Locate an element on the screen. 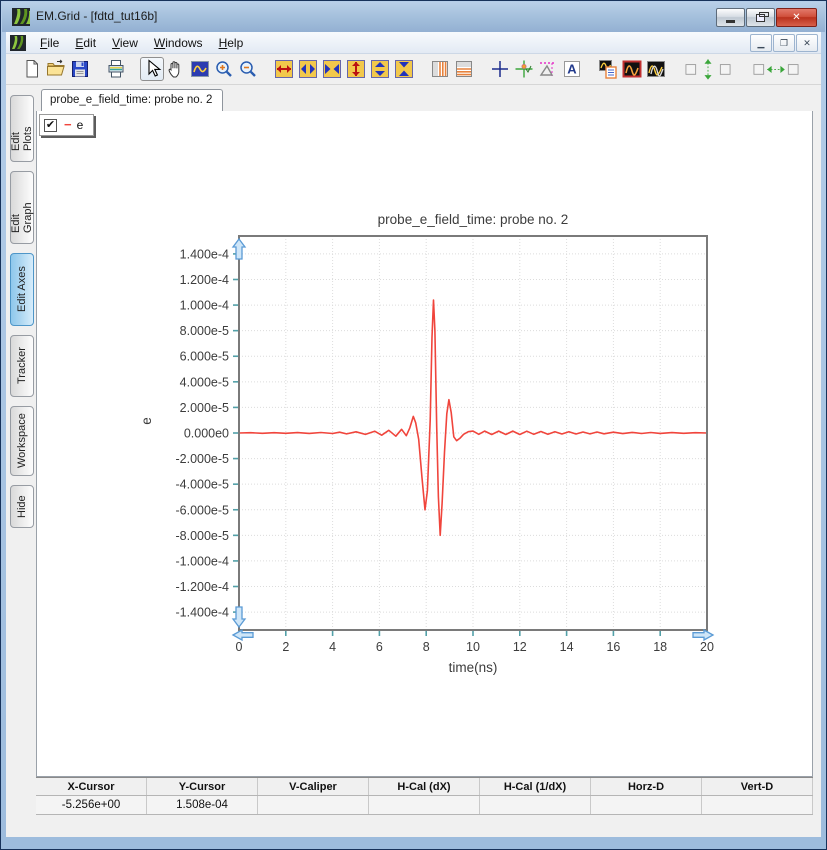 The width and height of the screenshot is (827, 850). window-title: EM.Grid - [fdtd_tut16b] is located at coordinates (97, 16).